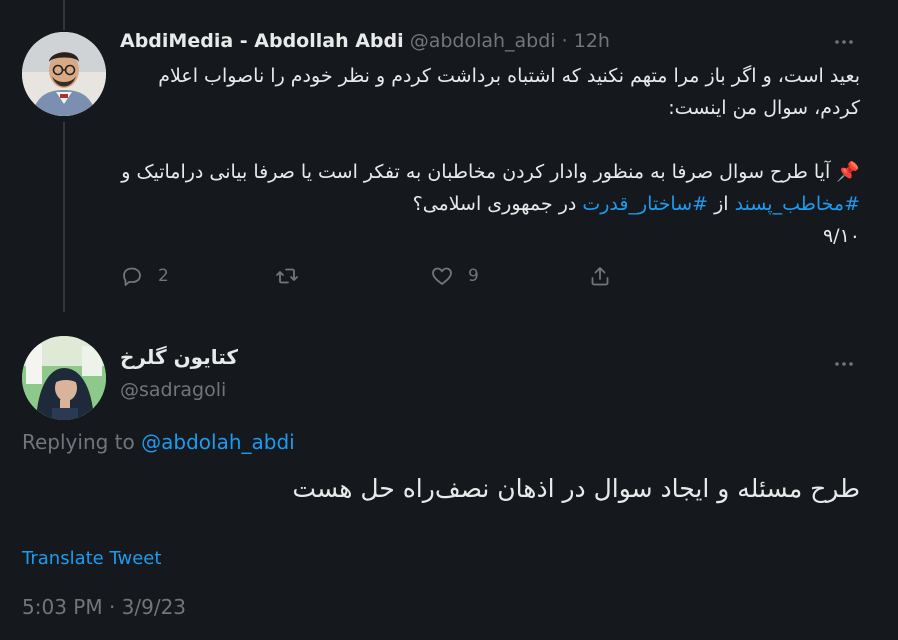  I want to click on retweet-button, so click(294, 276).